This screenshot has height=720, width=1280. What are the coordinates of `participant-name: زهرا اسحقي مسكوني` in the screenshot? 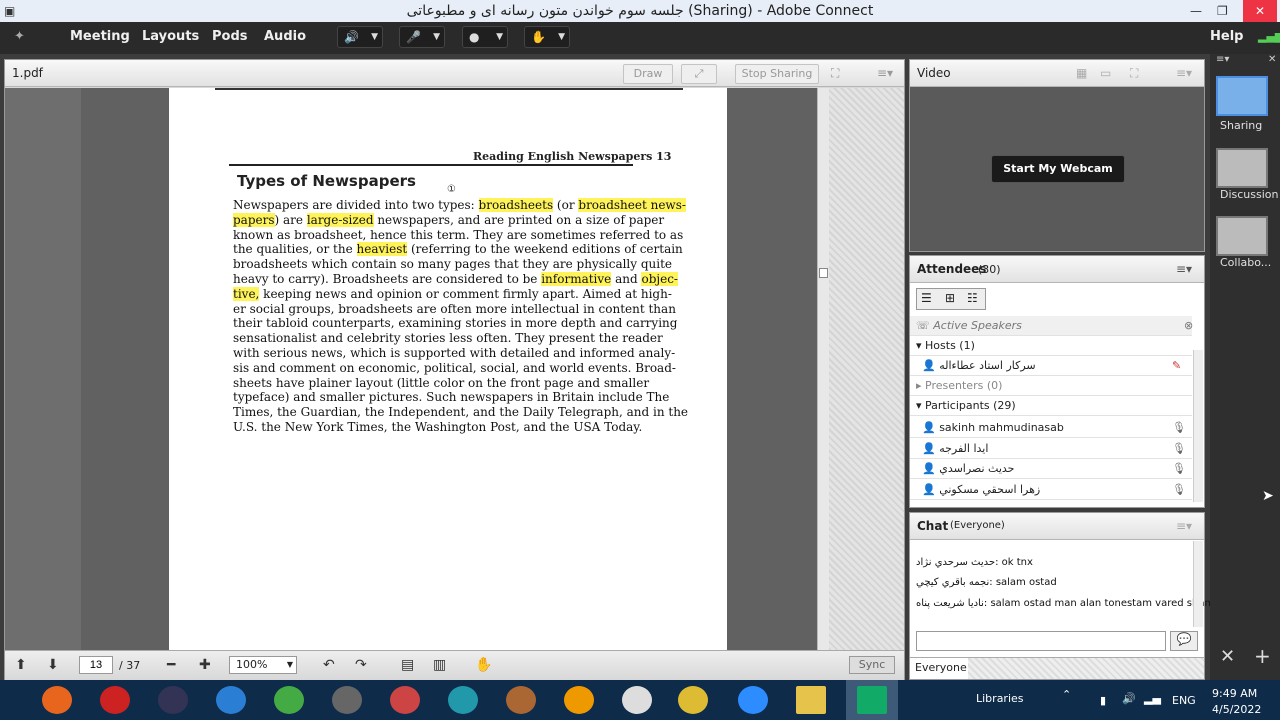 It's located at (990, 489).